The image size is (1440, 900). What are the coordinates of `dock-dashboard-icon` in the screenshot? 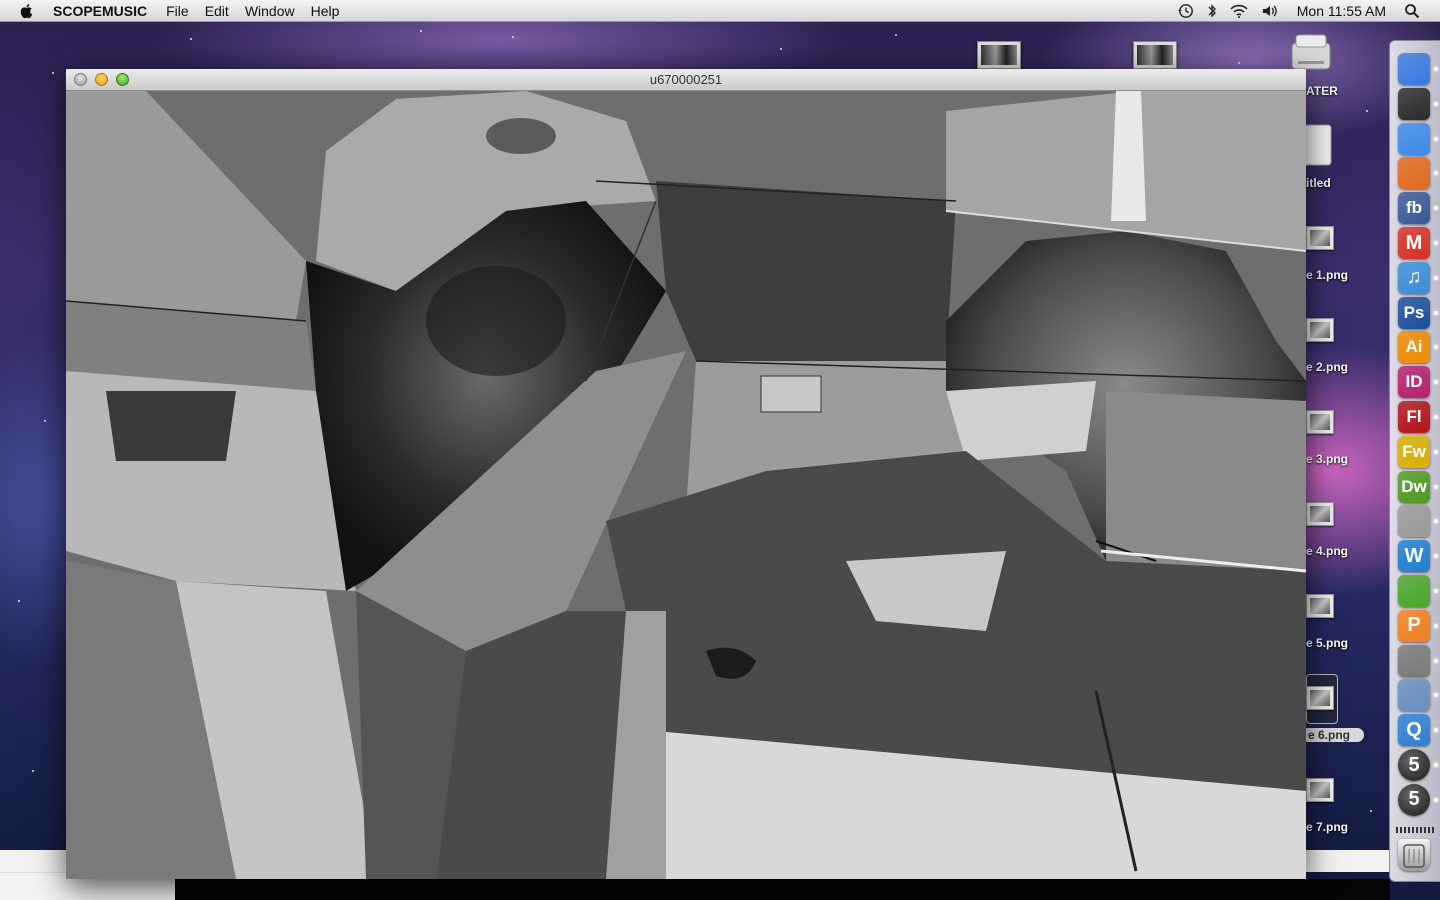 It's located at (1414, 103).